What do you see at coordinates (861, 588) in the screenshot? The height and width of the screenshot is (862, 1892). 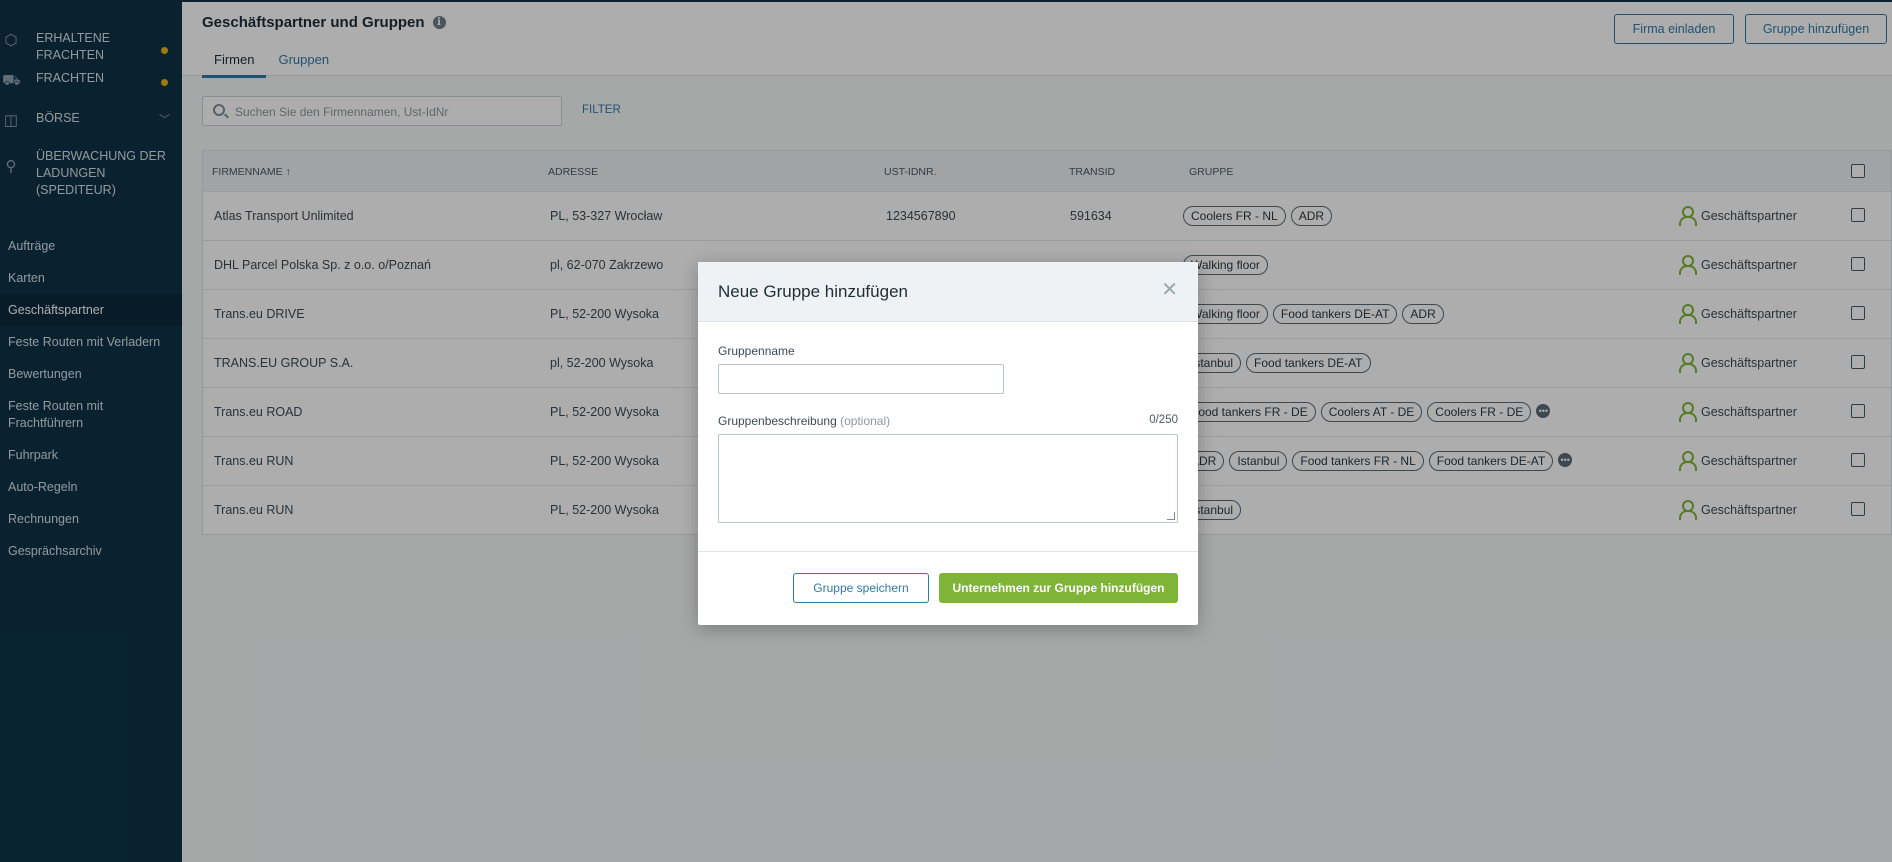 I see `save-group-button: Gruppe speichern` at bounding box center [861, 588].